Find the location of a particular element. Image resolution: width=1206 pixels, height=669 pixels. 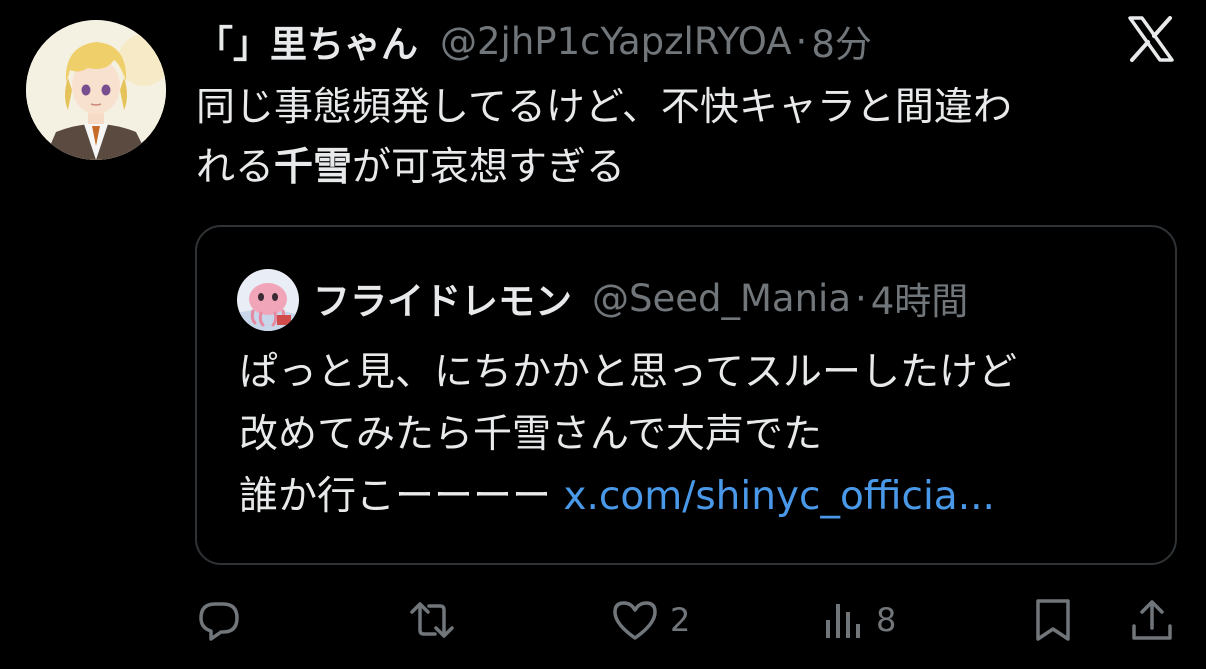

tweet-text-segment: が可哀想すぎる is located at coordinates (489, 167).